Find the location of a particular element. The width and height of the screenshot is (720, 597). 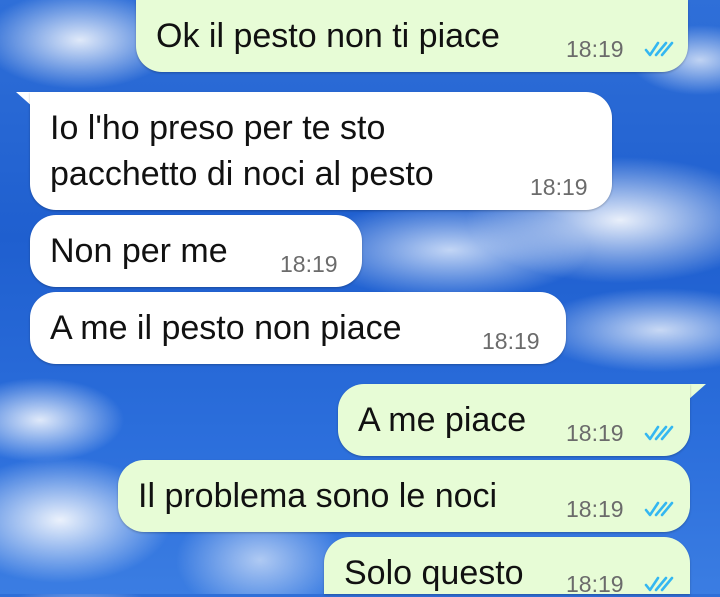

message-bubble-outgoing: Il problema sono le noci 18:19 is located at coordinates (404, 496).